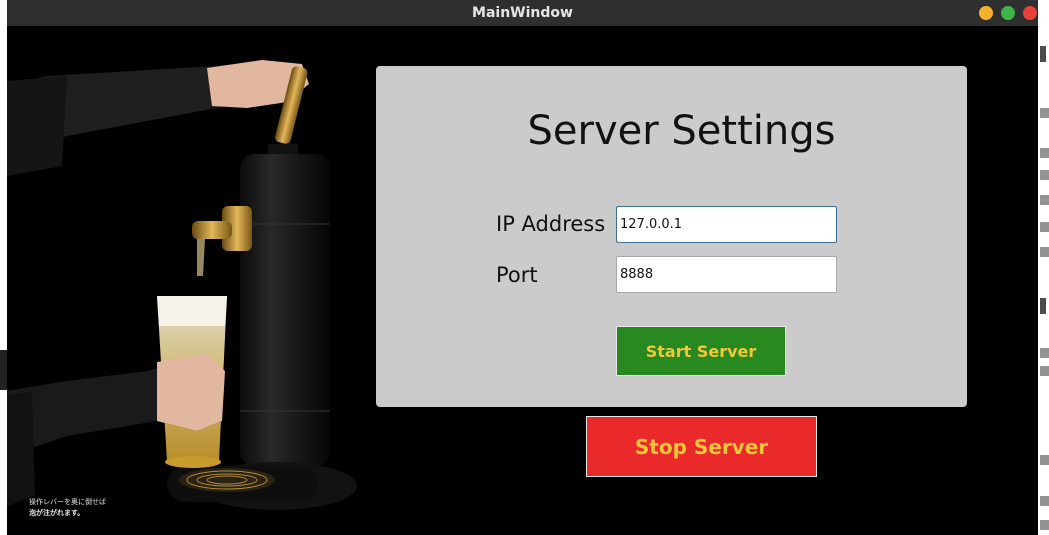  What do you see at coordinates (67, 508) in the screenshot?
I see `image-caption: 操作レバーを奥に倒せば 泡が注がれます。` at bounding box center [67, 508].